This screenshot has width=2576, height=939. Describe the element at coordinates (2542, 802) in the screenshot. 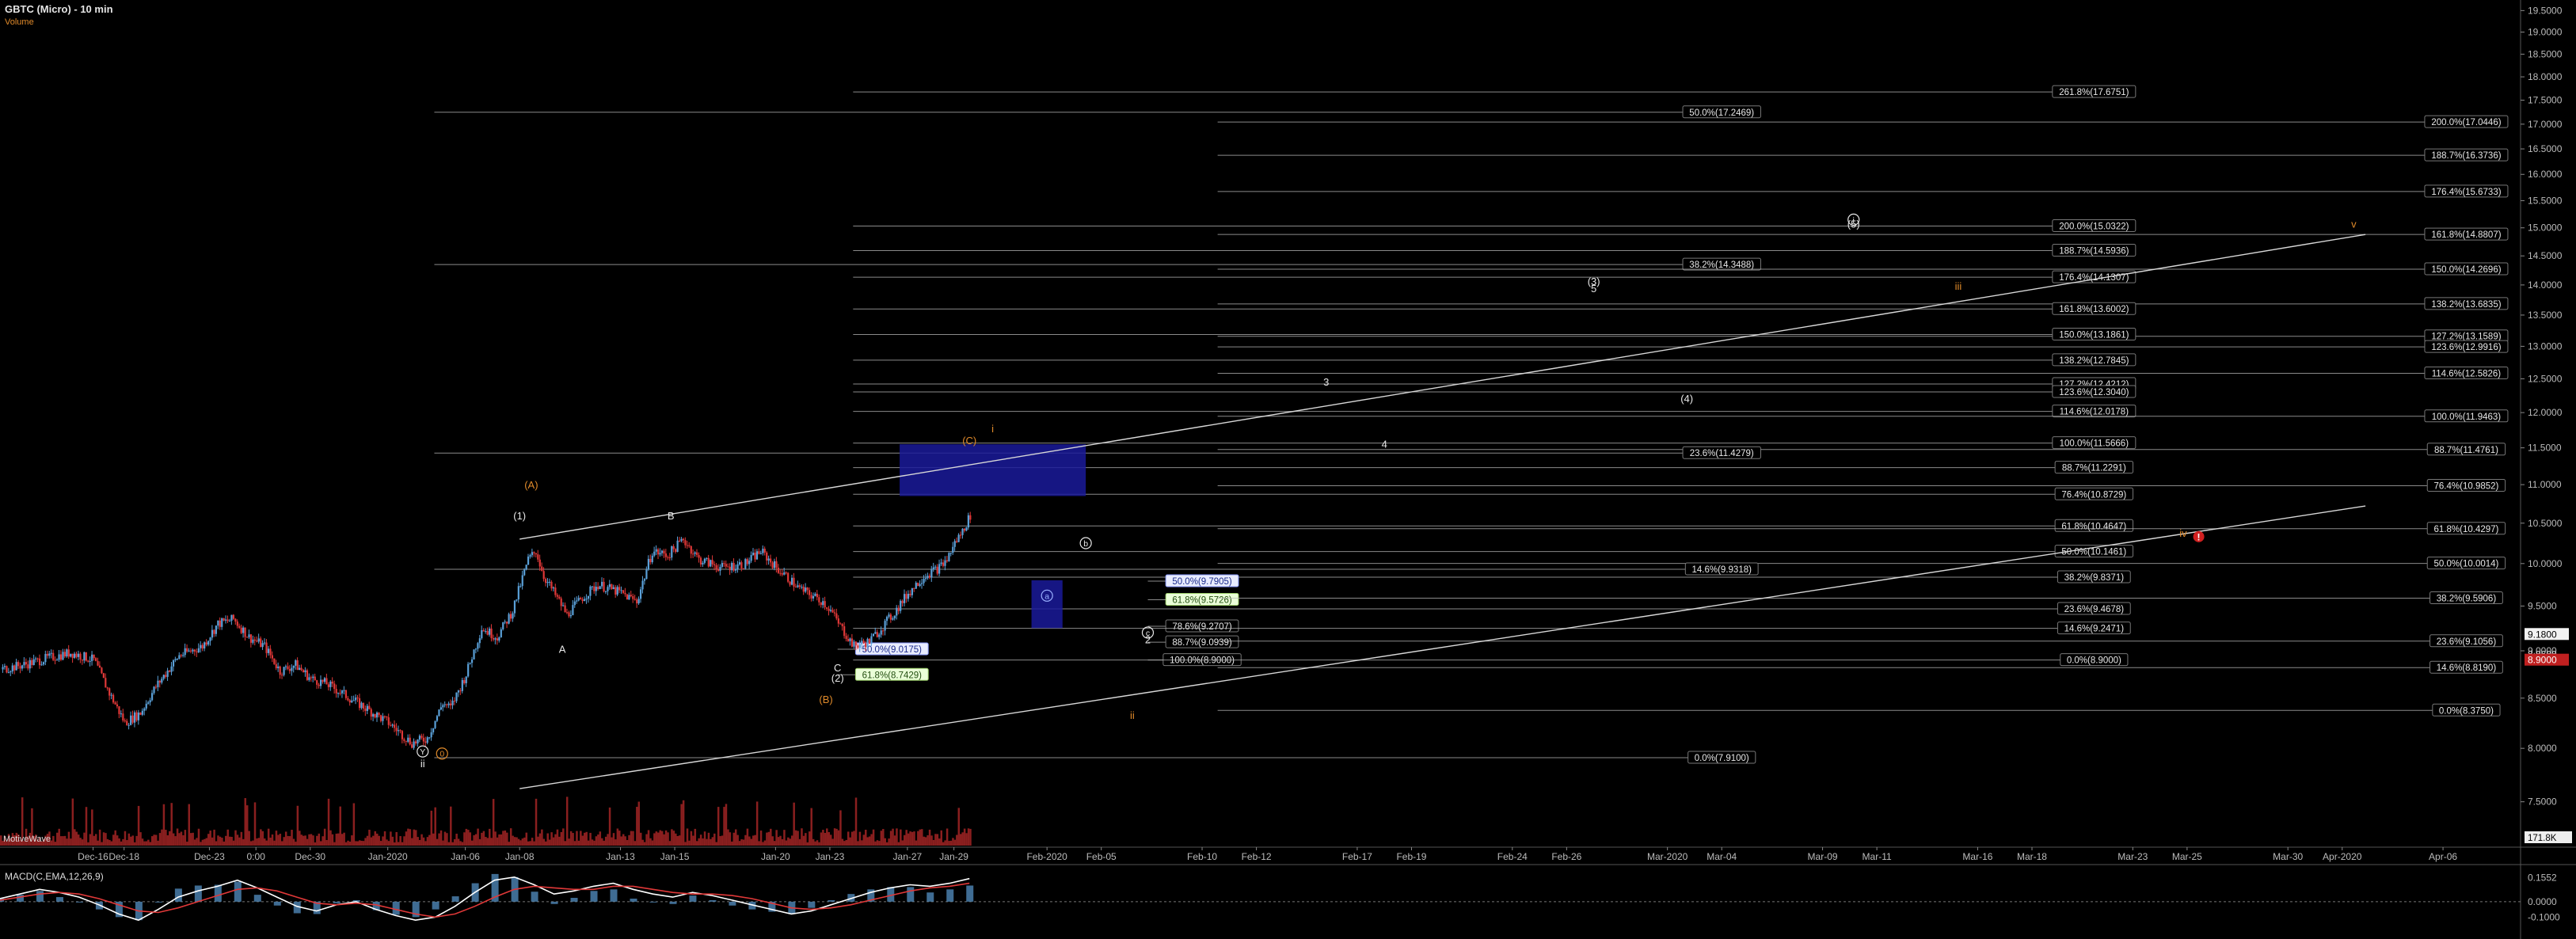

I see `y-tick-label: 7.5000` at that location.